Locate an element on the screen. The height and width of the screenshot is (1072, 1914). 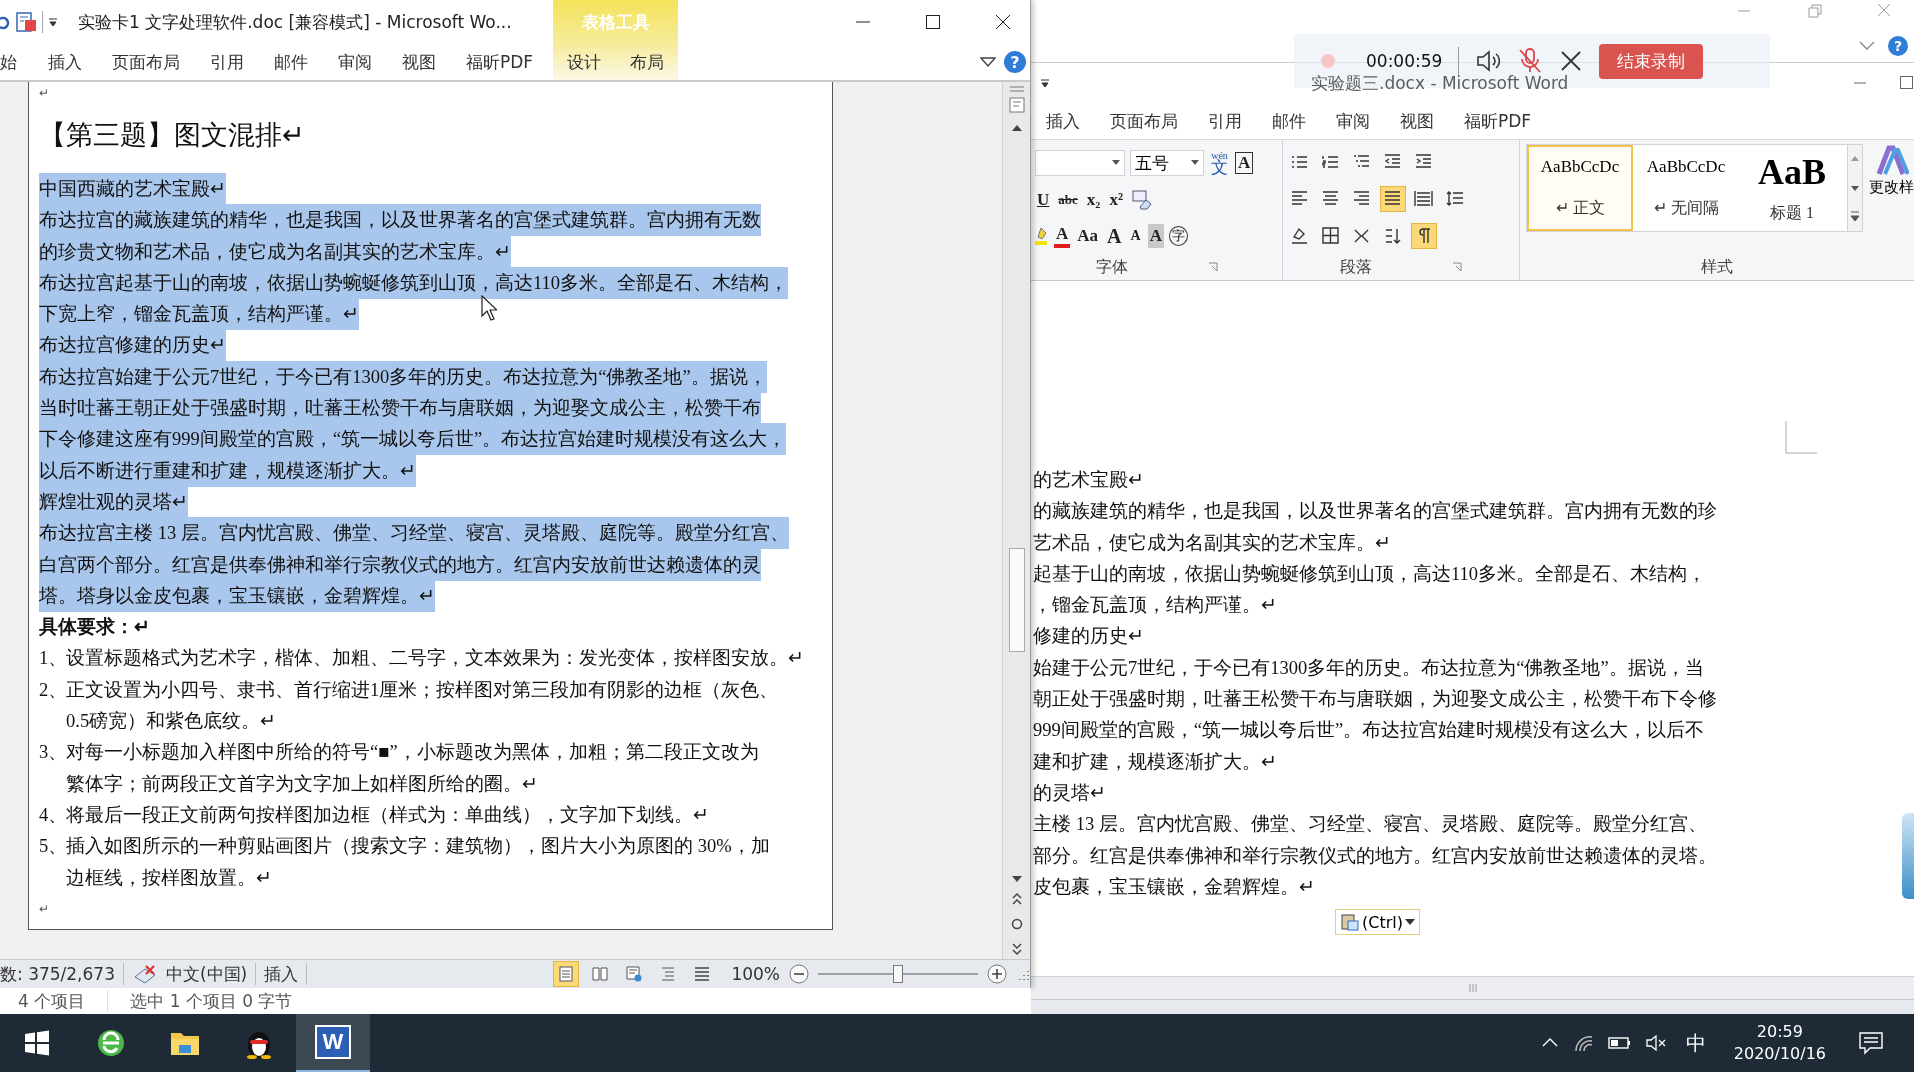
group-label: 字体 is located at coordinates (1111, 267).